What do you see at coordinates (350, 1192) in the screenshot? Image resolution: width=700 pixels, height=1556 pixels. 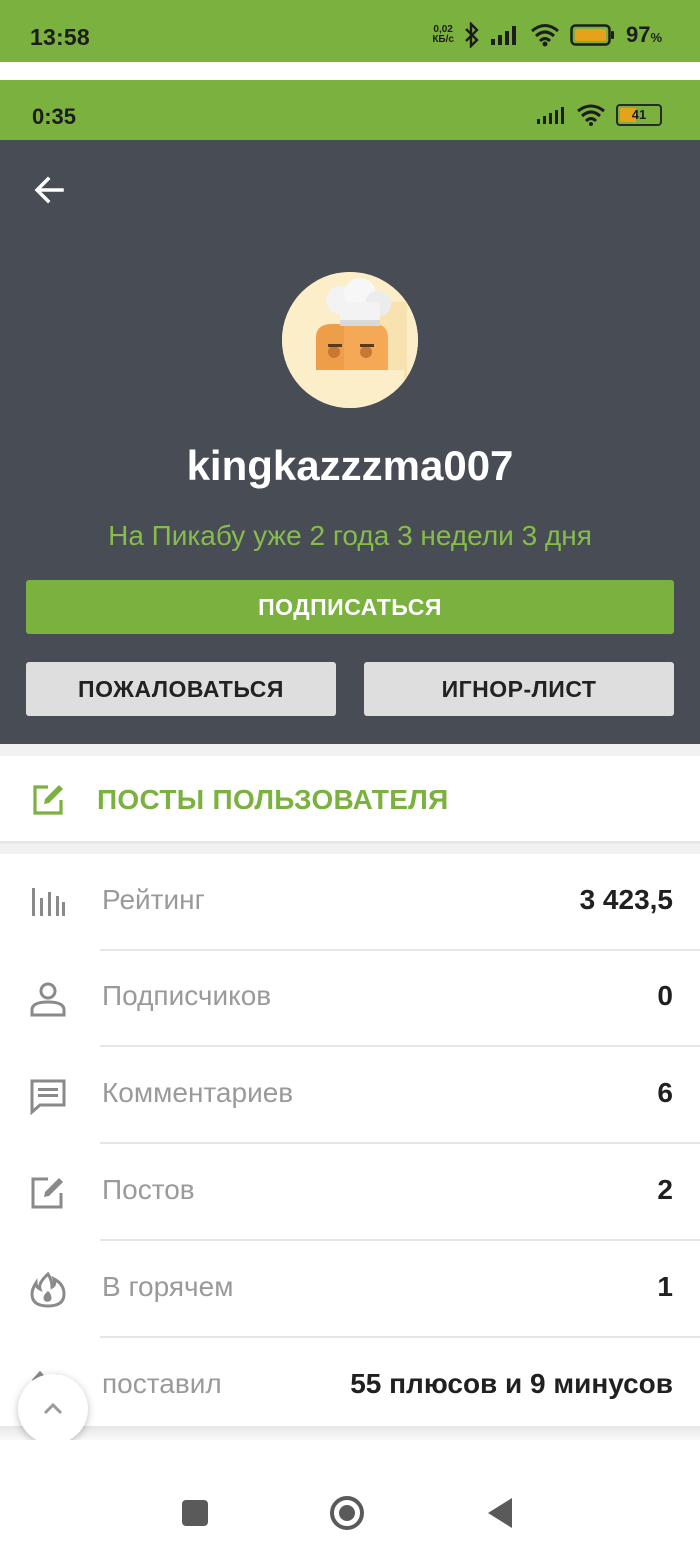 I see `stat-row-posts: Постов 2` at bounding box center [350, 1192].